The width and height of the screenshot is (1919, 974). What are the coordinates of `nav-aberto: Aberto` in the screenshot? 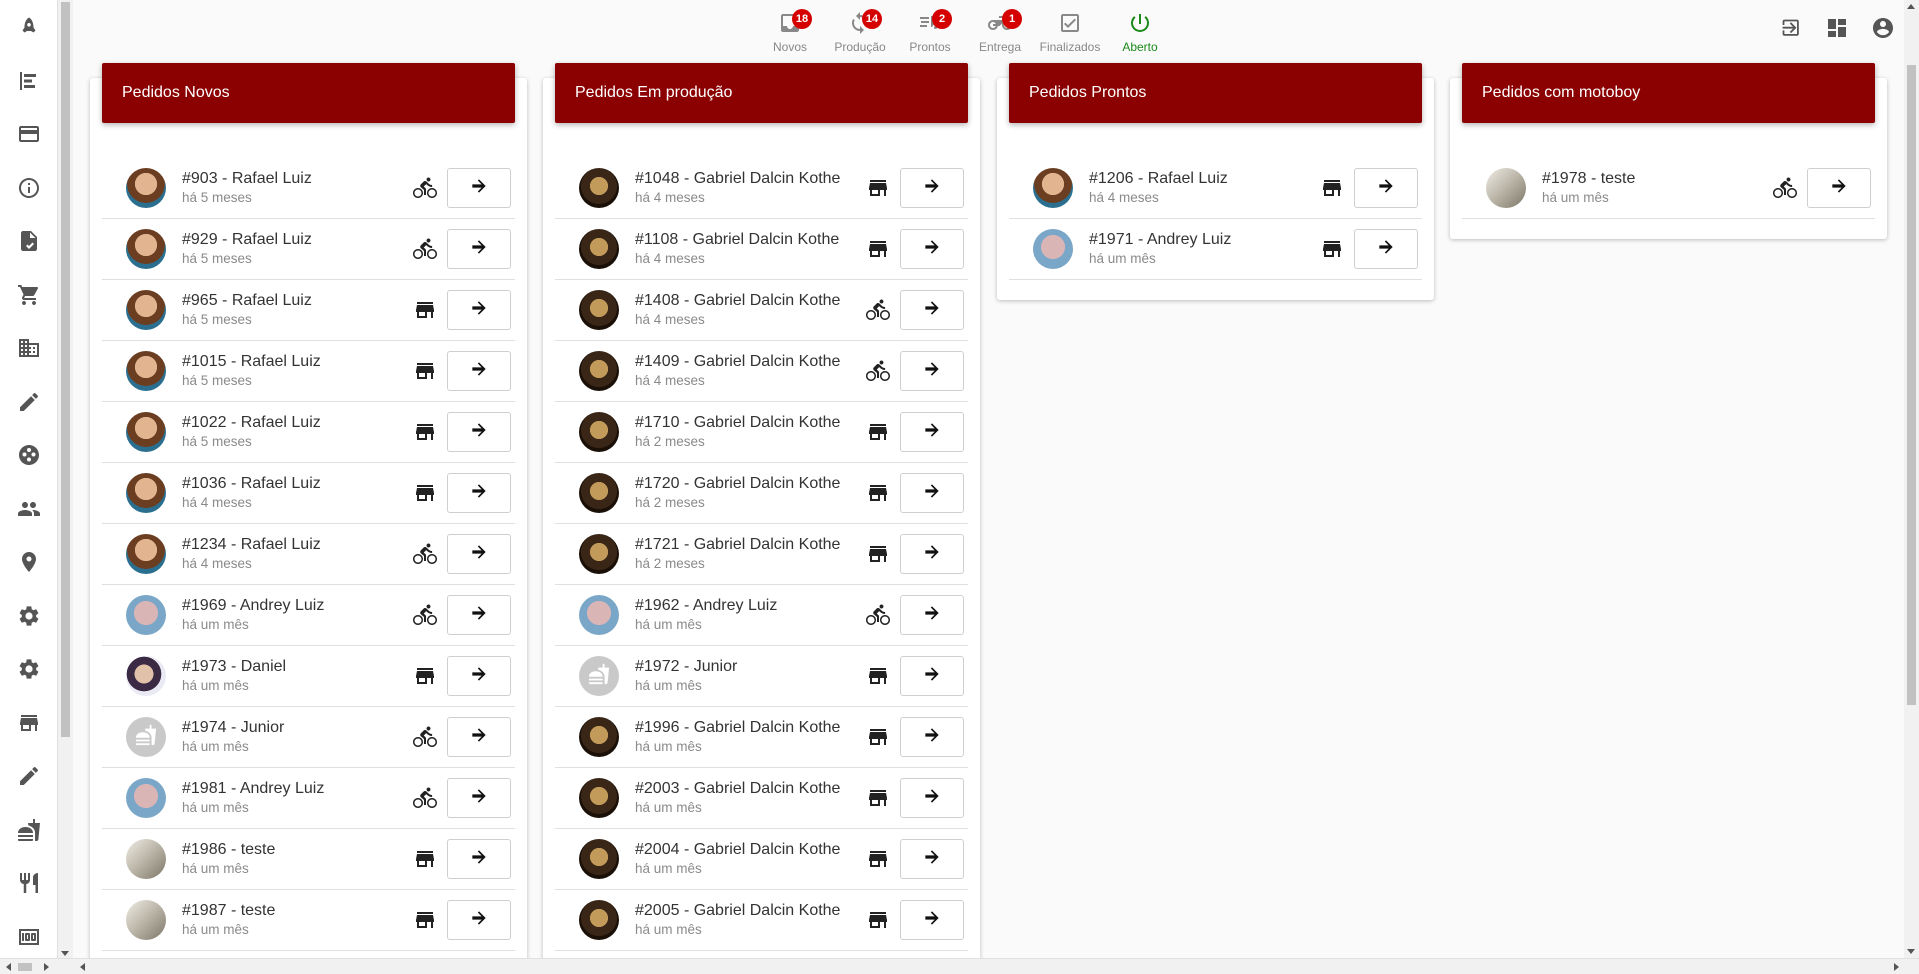 It's located at (1140, 30).